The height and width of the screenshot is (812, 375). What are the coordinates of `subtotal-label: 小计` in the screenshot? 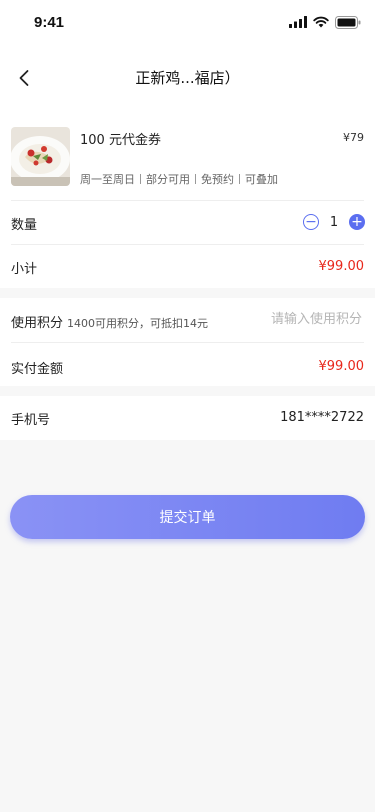 It's located at (24, 269).